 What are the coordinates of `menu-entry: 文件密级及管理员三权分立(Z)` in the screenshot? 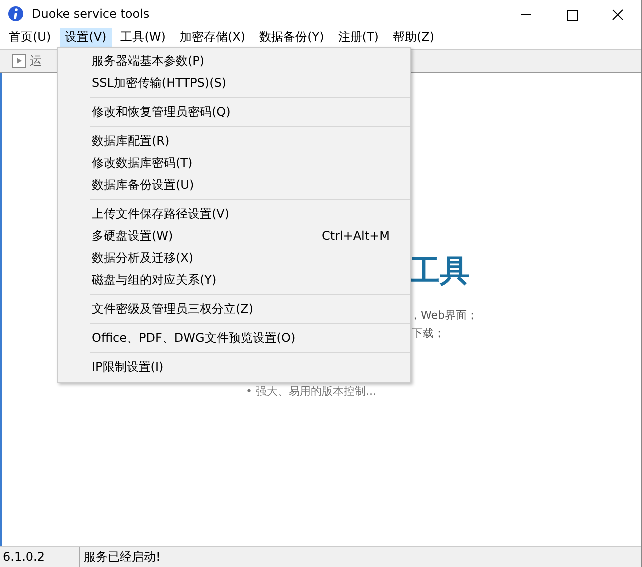 It's located at (234, 309).